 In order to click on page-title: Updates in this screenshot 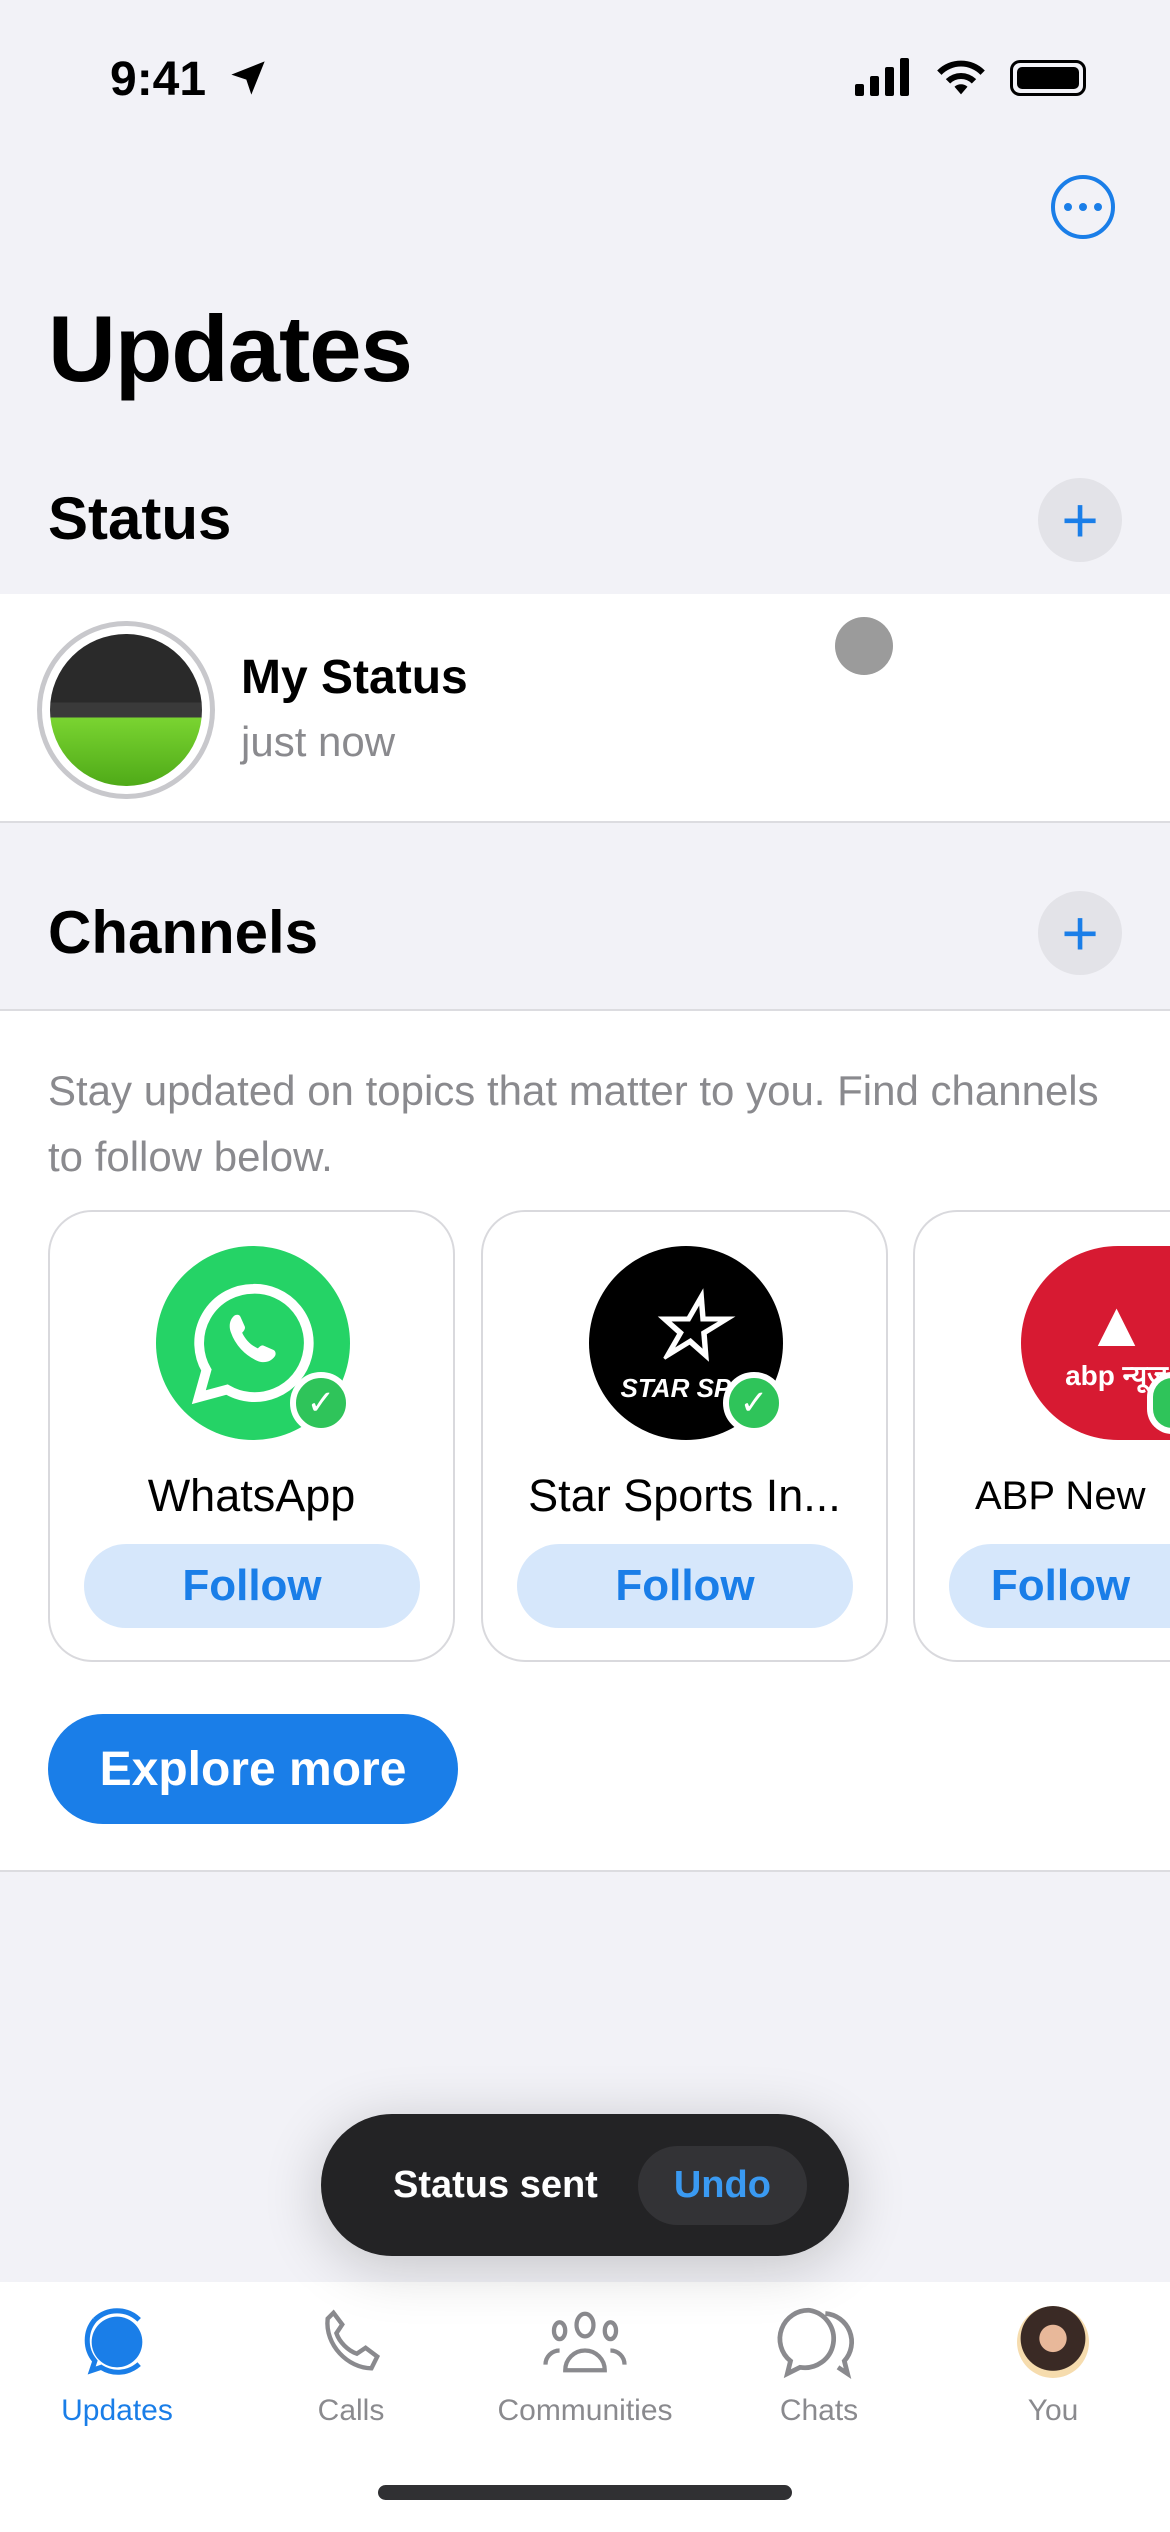, I will do `click(230, 348)`.